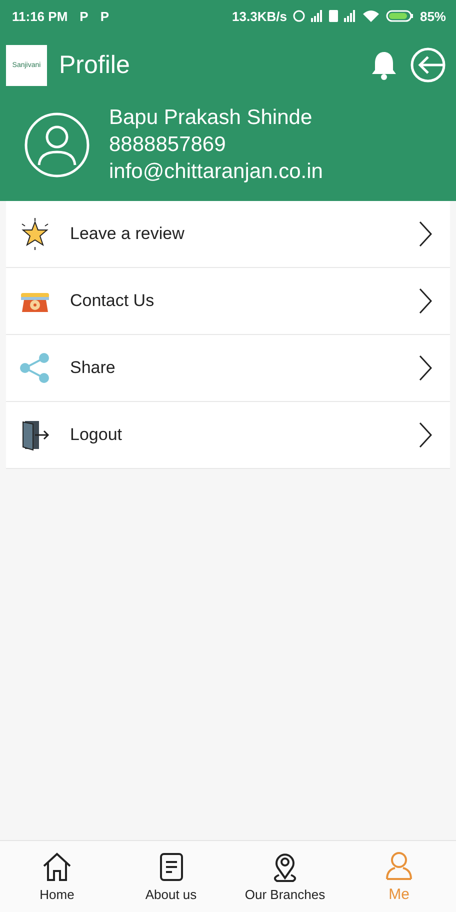 The height and width of the screenshot is (912, 456). Describe the element at coordinates (40, 16) in the screenshot. I see `status-time: 11:16 PM` at that location.